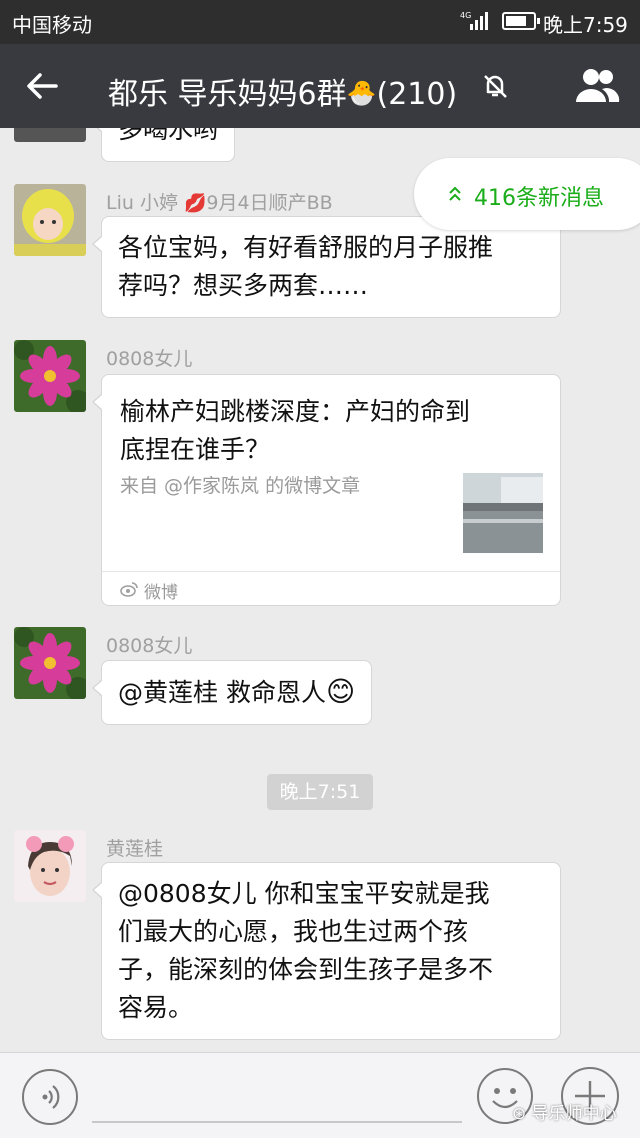 The height and width of the screenshot is (1138, 640). I want to click on input-bar: ⊛ 导乐师中心, so click(320, 1095).